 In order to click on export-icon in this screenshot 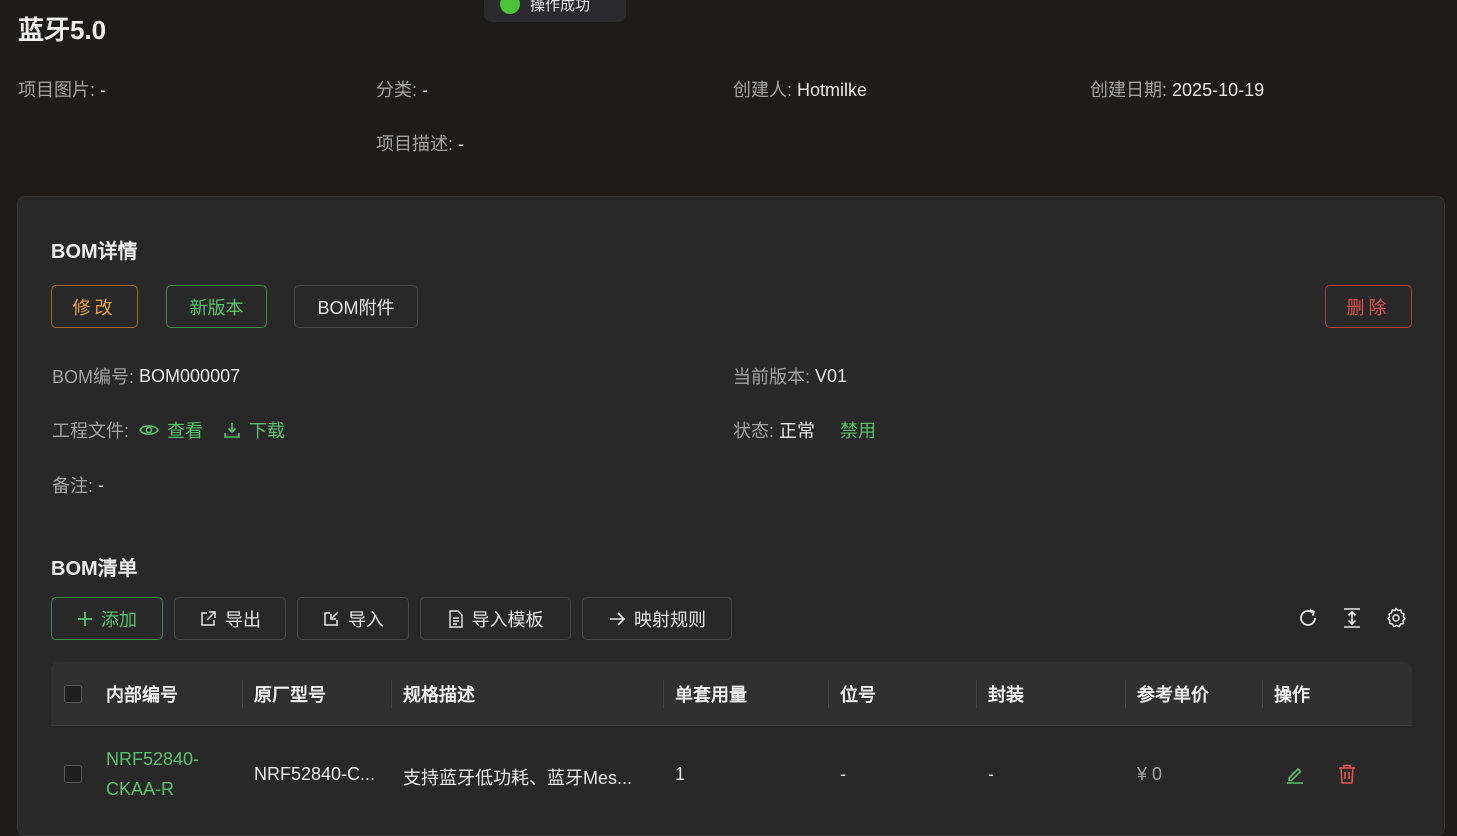, I will do `click(208, 618)`.